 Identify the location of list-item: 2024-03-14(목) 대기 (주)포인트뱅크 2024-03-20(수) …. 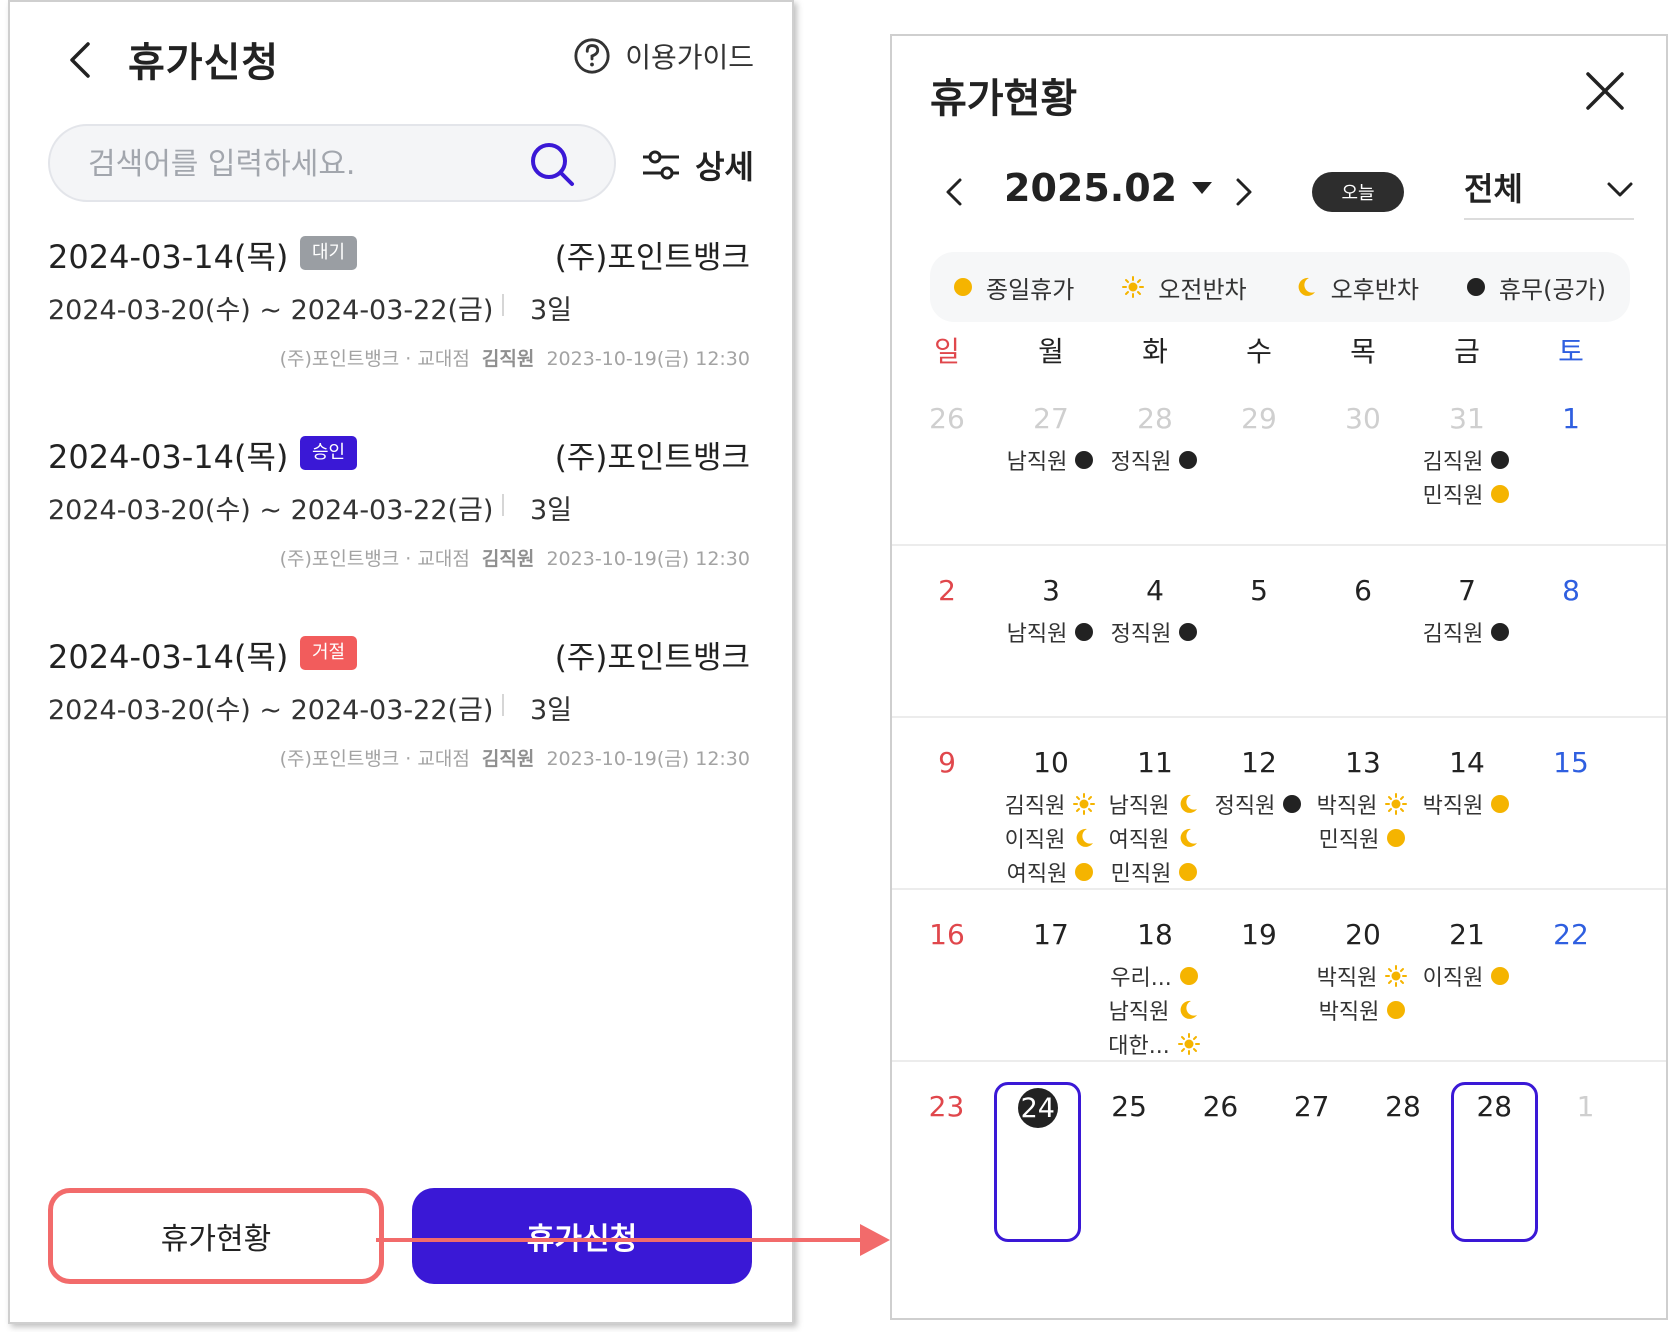
(399, 322).